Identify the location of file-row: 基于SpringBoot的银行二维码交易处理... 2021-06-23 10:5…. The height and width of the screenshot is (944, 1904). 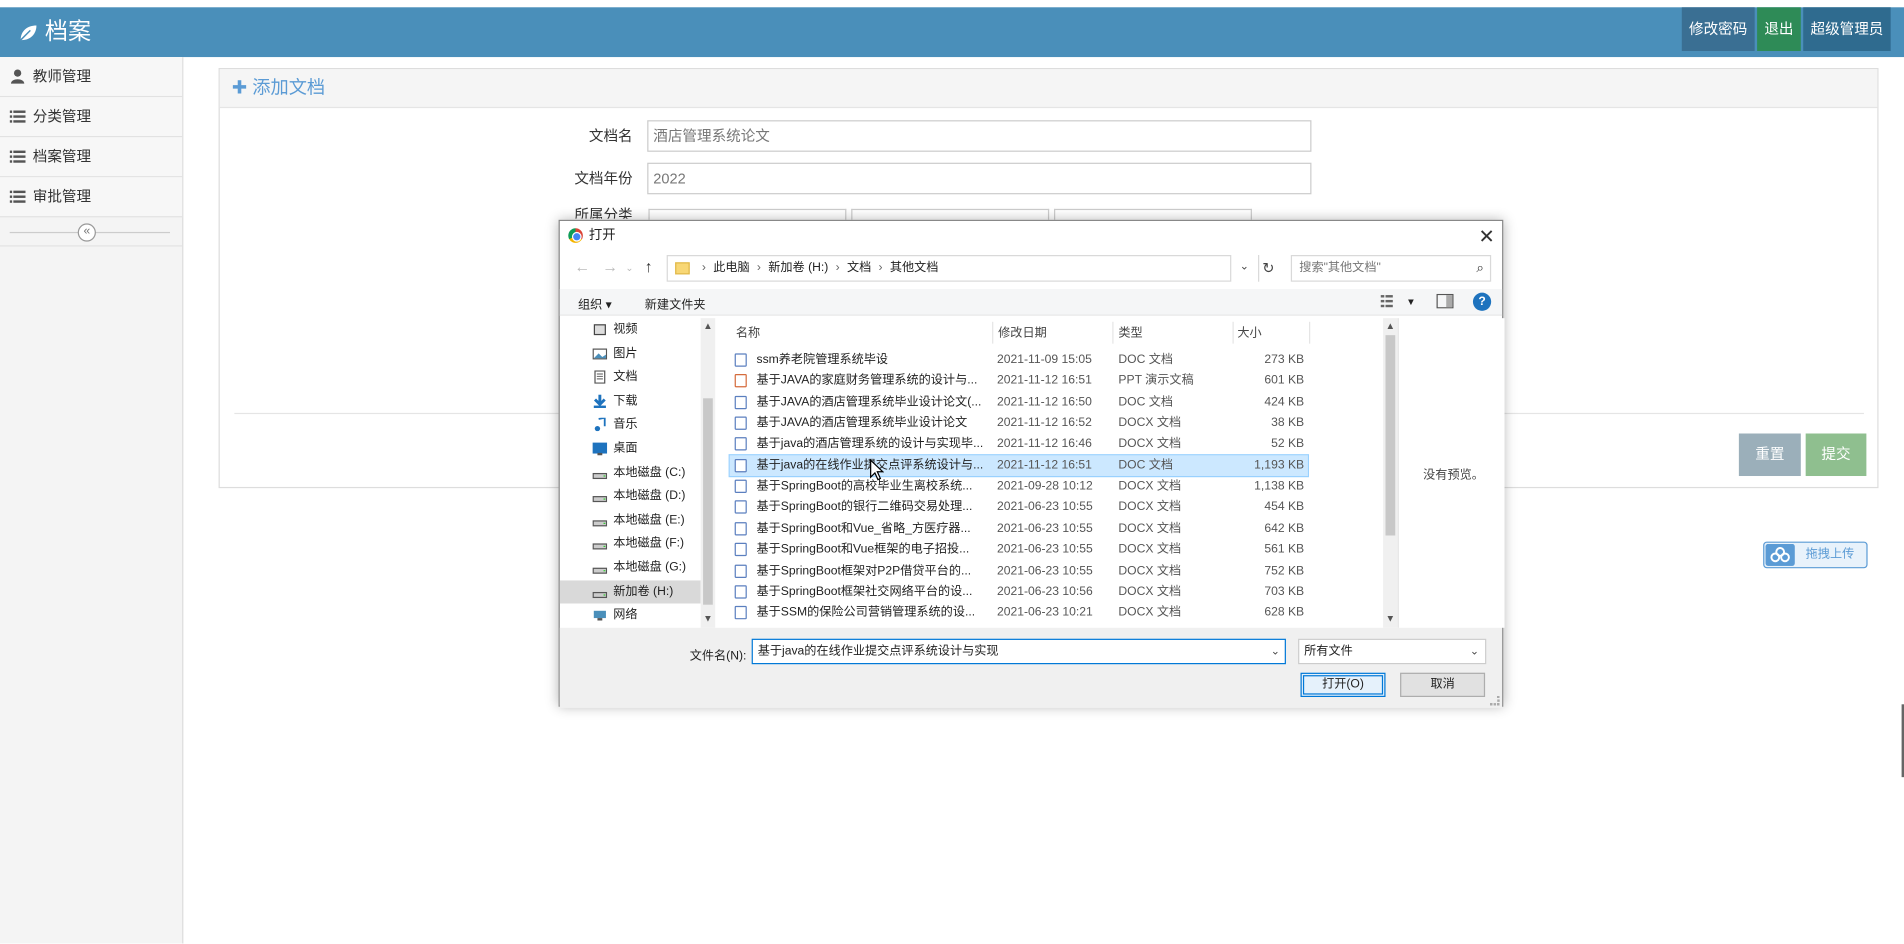
(1019, 507).